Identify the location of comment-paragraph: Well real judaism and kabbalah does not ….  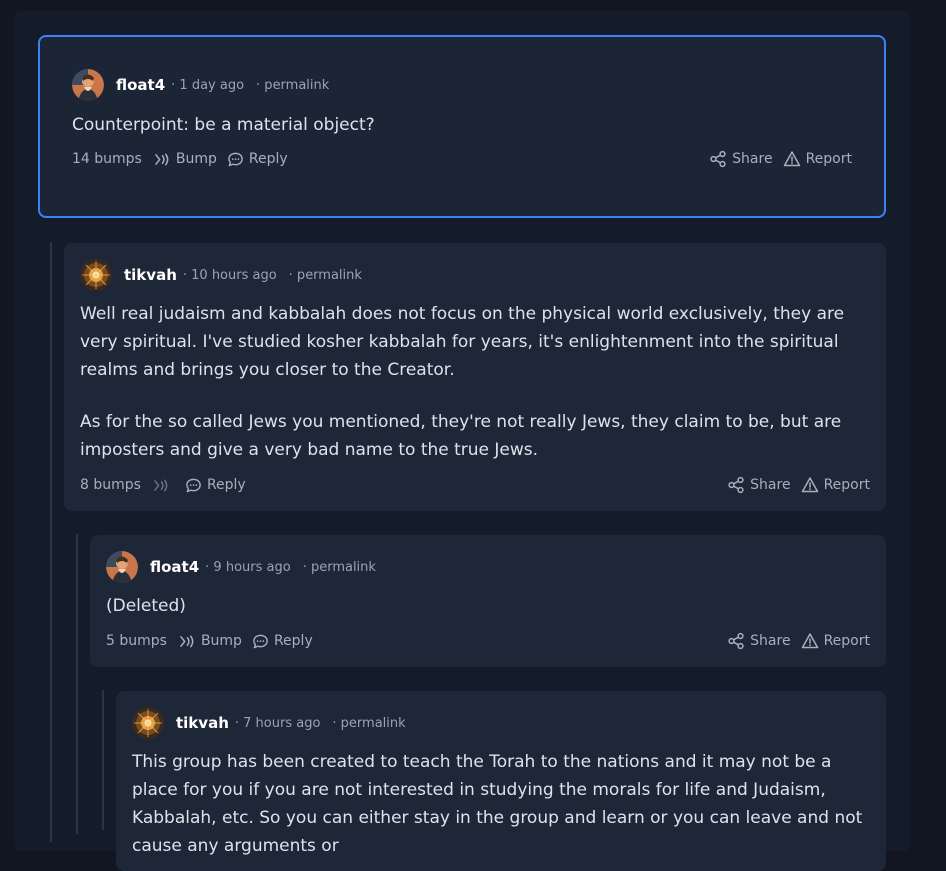
(462, 342).